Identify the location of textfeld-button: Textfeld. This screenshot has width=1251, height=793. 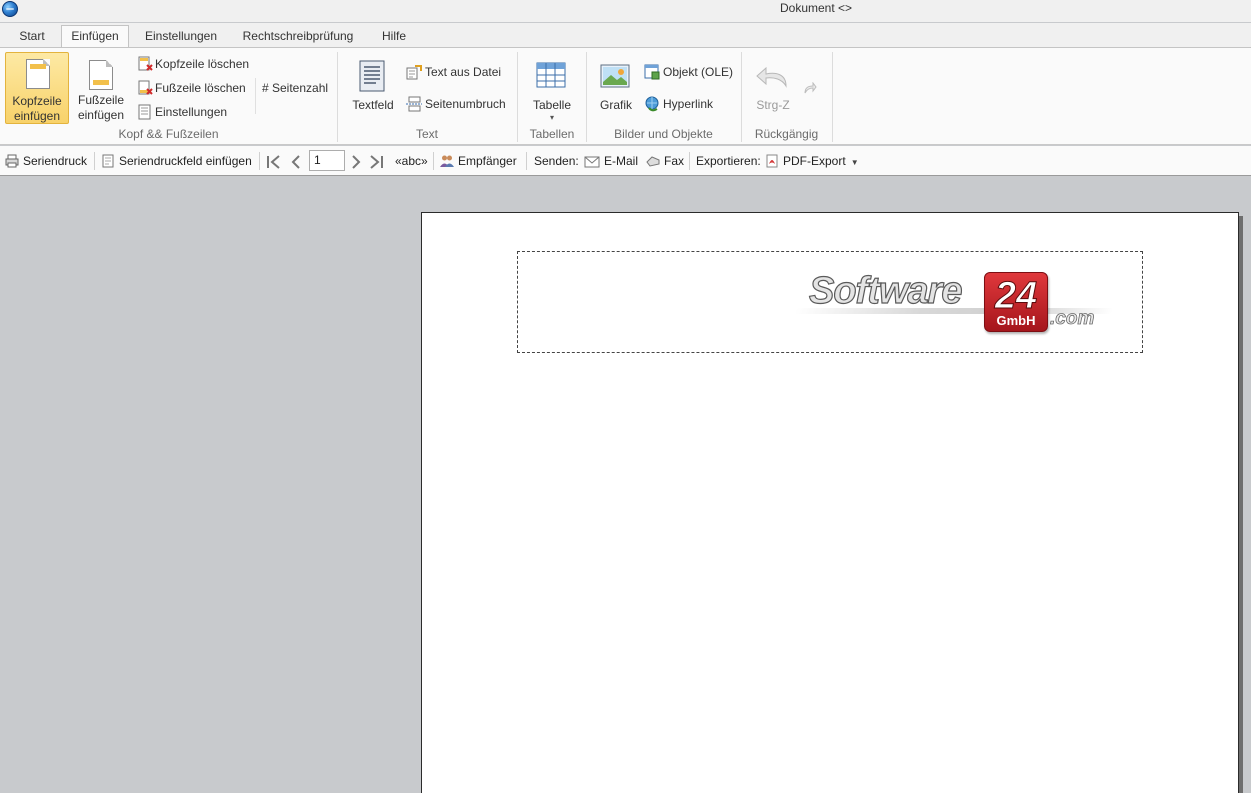
(373, 88).